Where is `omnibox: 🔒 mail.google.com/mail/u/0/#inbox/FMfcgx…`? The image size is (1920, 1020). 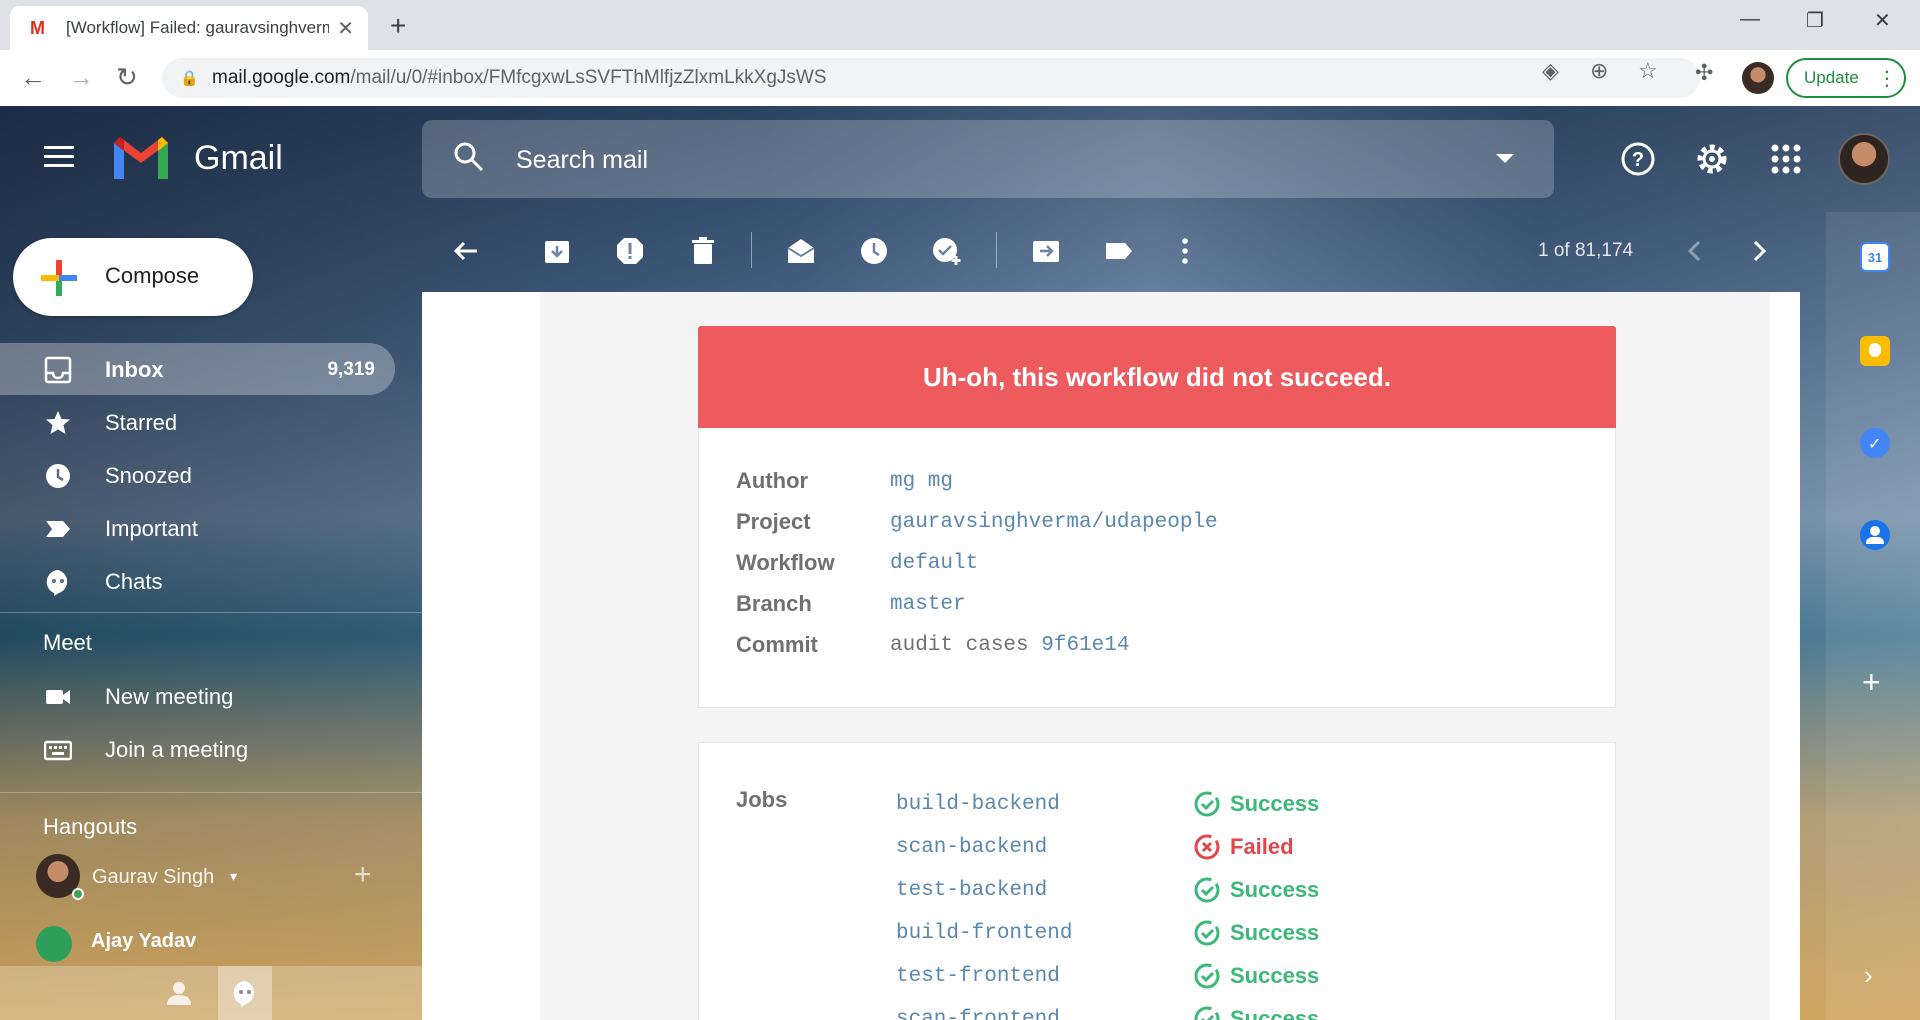 omnibox: 🔒 mail.google.com/mail/u/0/#inbox/FMfcgx… is located at coordinates (931, 78).